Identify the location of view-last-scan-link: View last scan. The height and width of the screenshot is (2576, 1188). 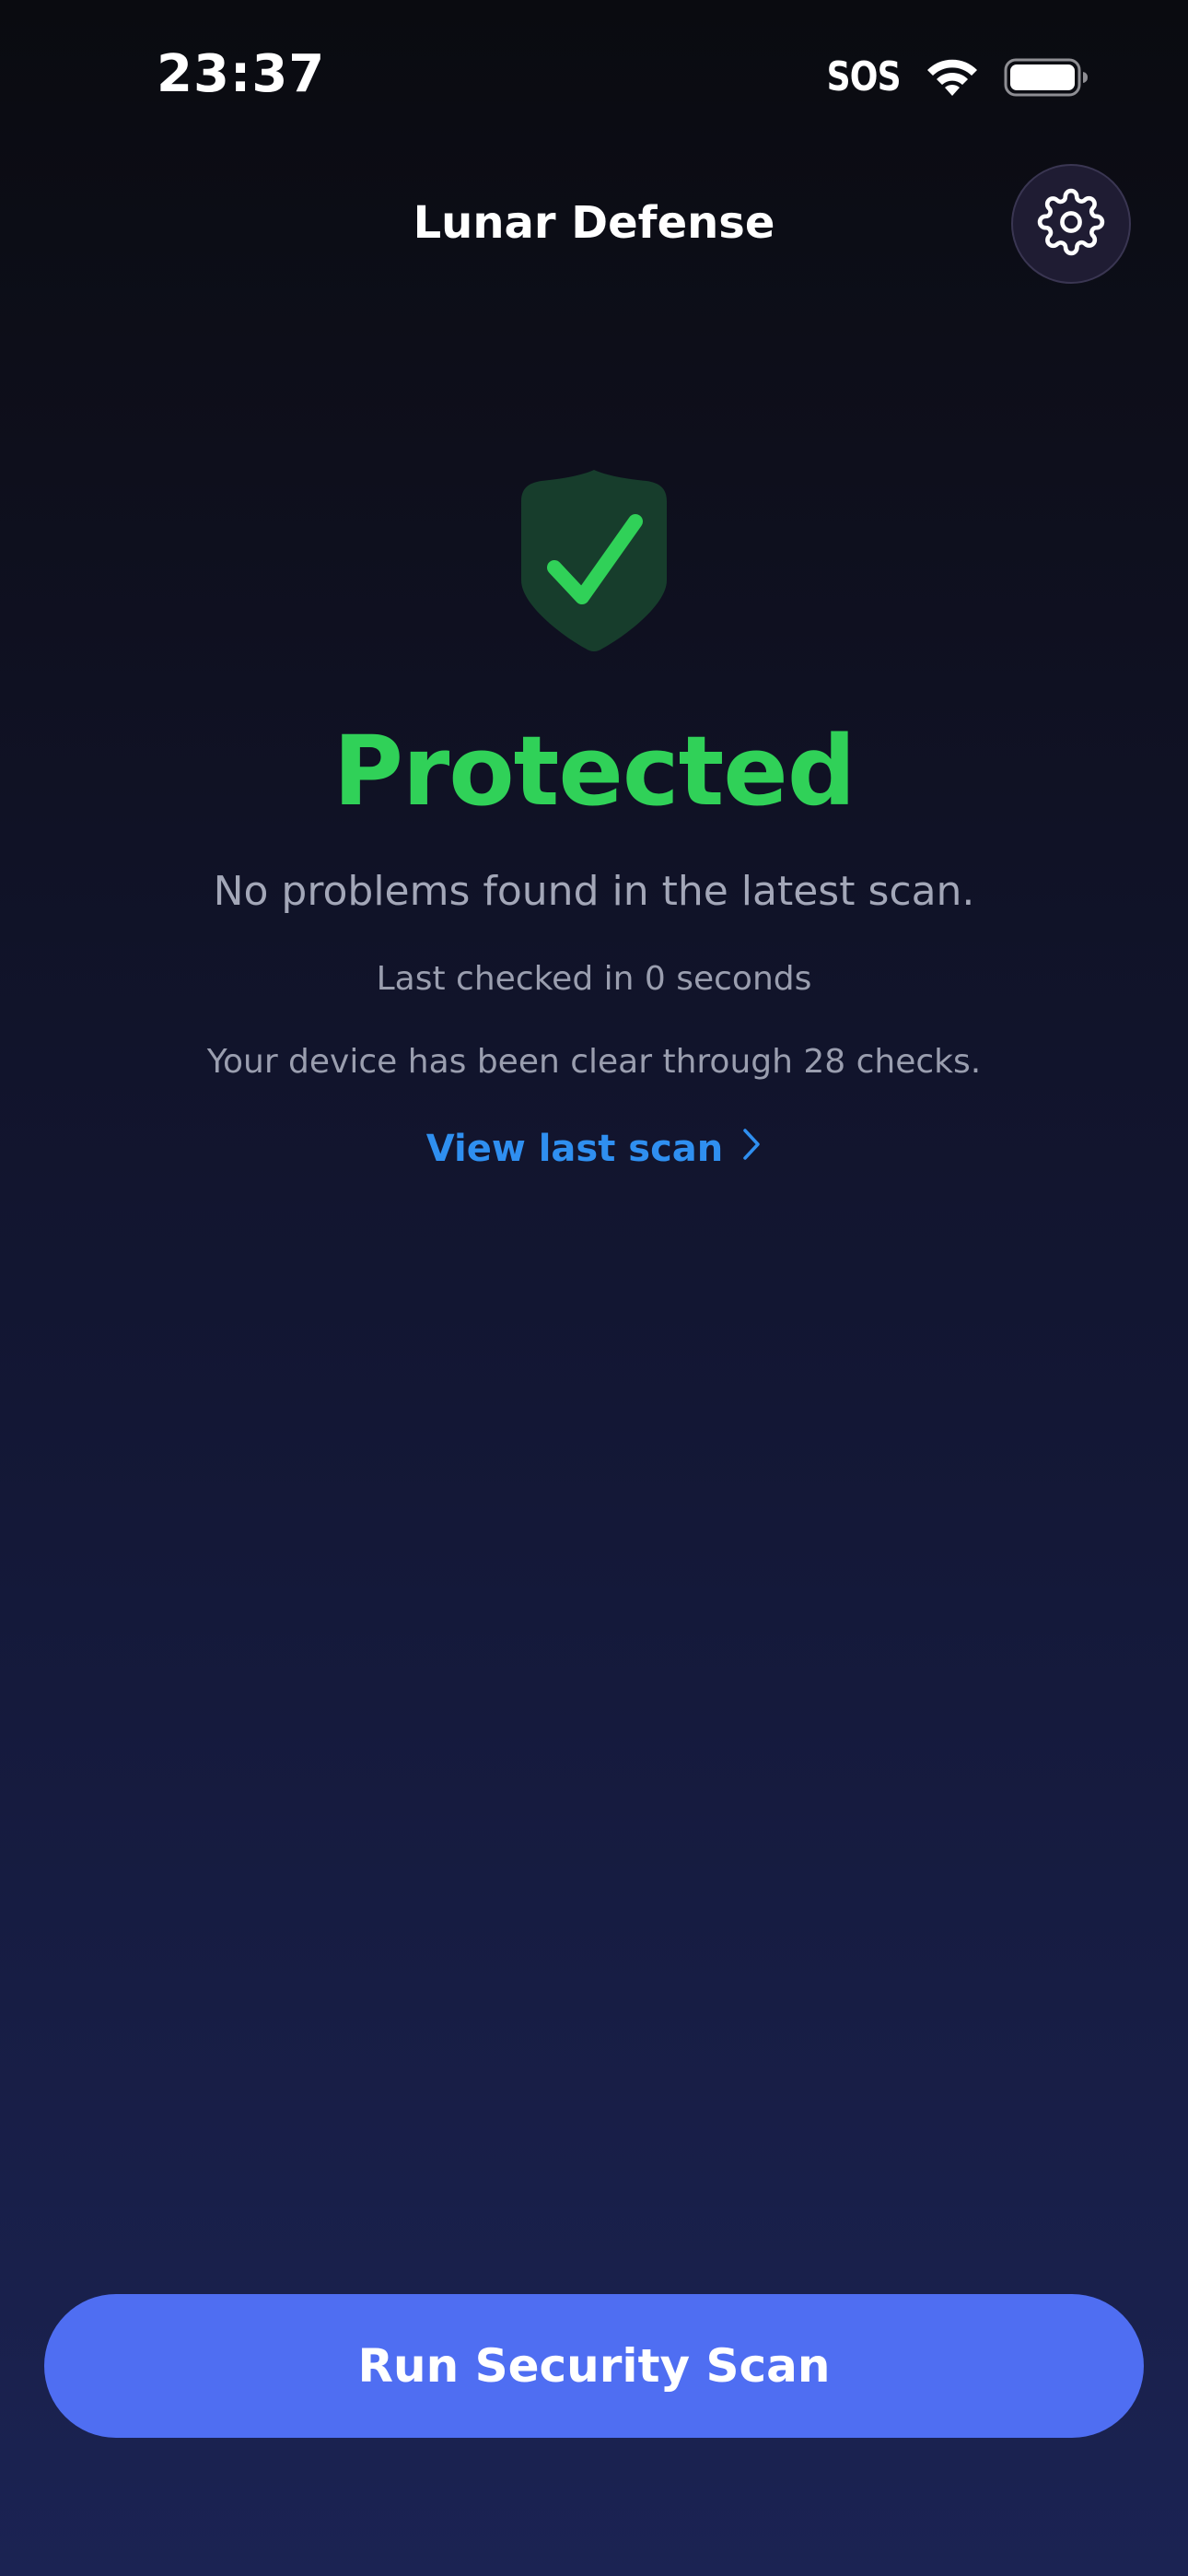
(594, 1149).